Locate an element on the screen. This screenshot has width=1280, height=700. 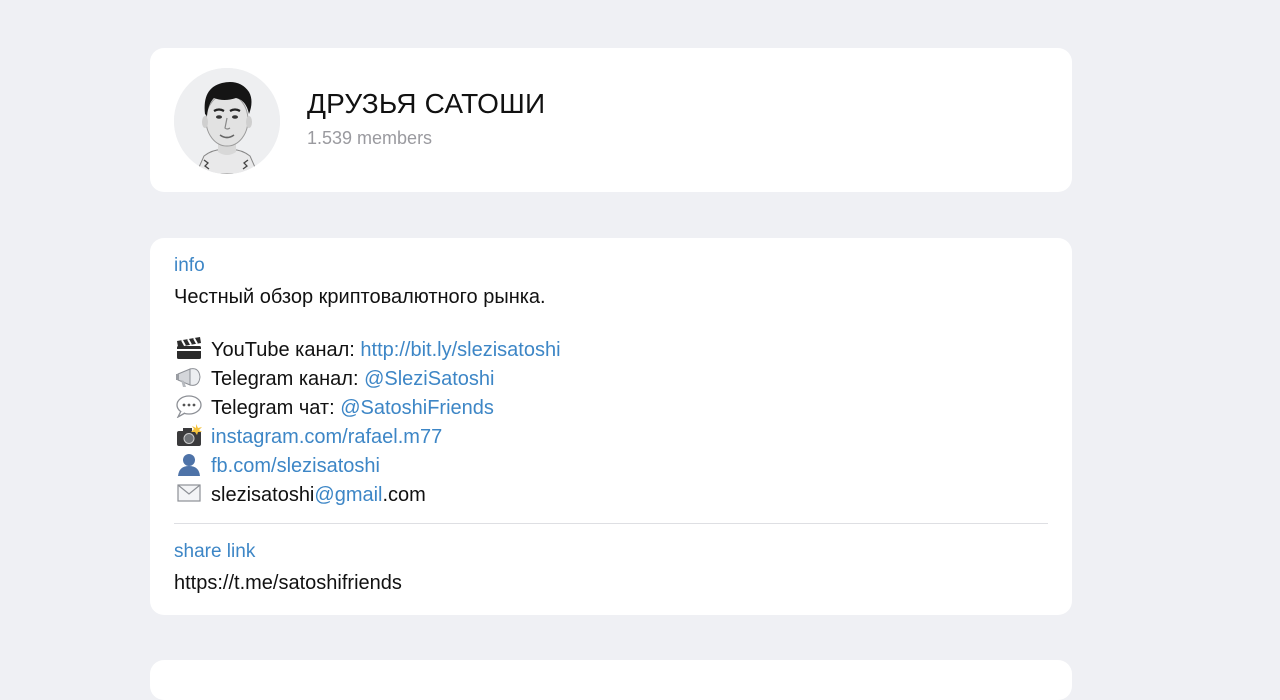
avatar-portrait-icon is located at coordinates (227, 121).